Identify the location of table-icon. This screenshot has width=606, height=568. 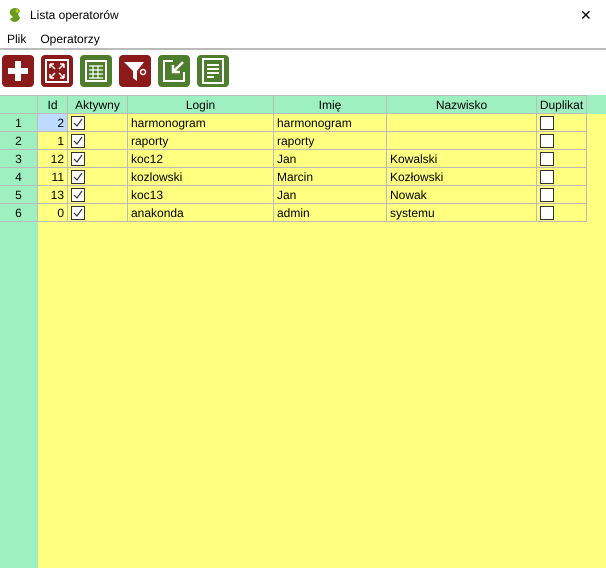
(96, 71).